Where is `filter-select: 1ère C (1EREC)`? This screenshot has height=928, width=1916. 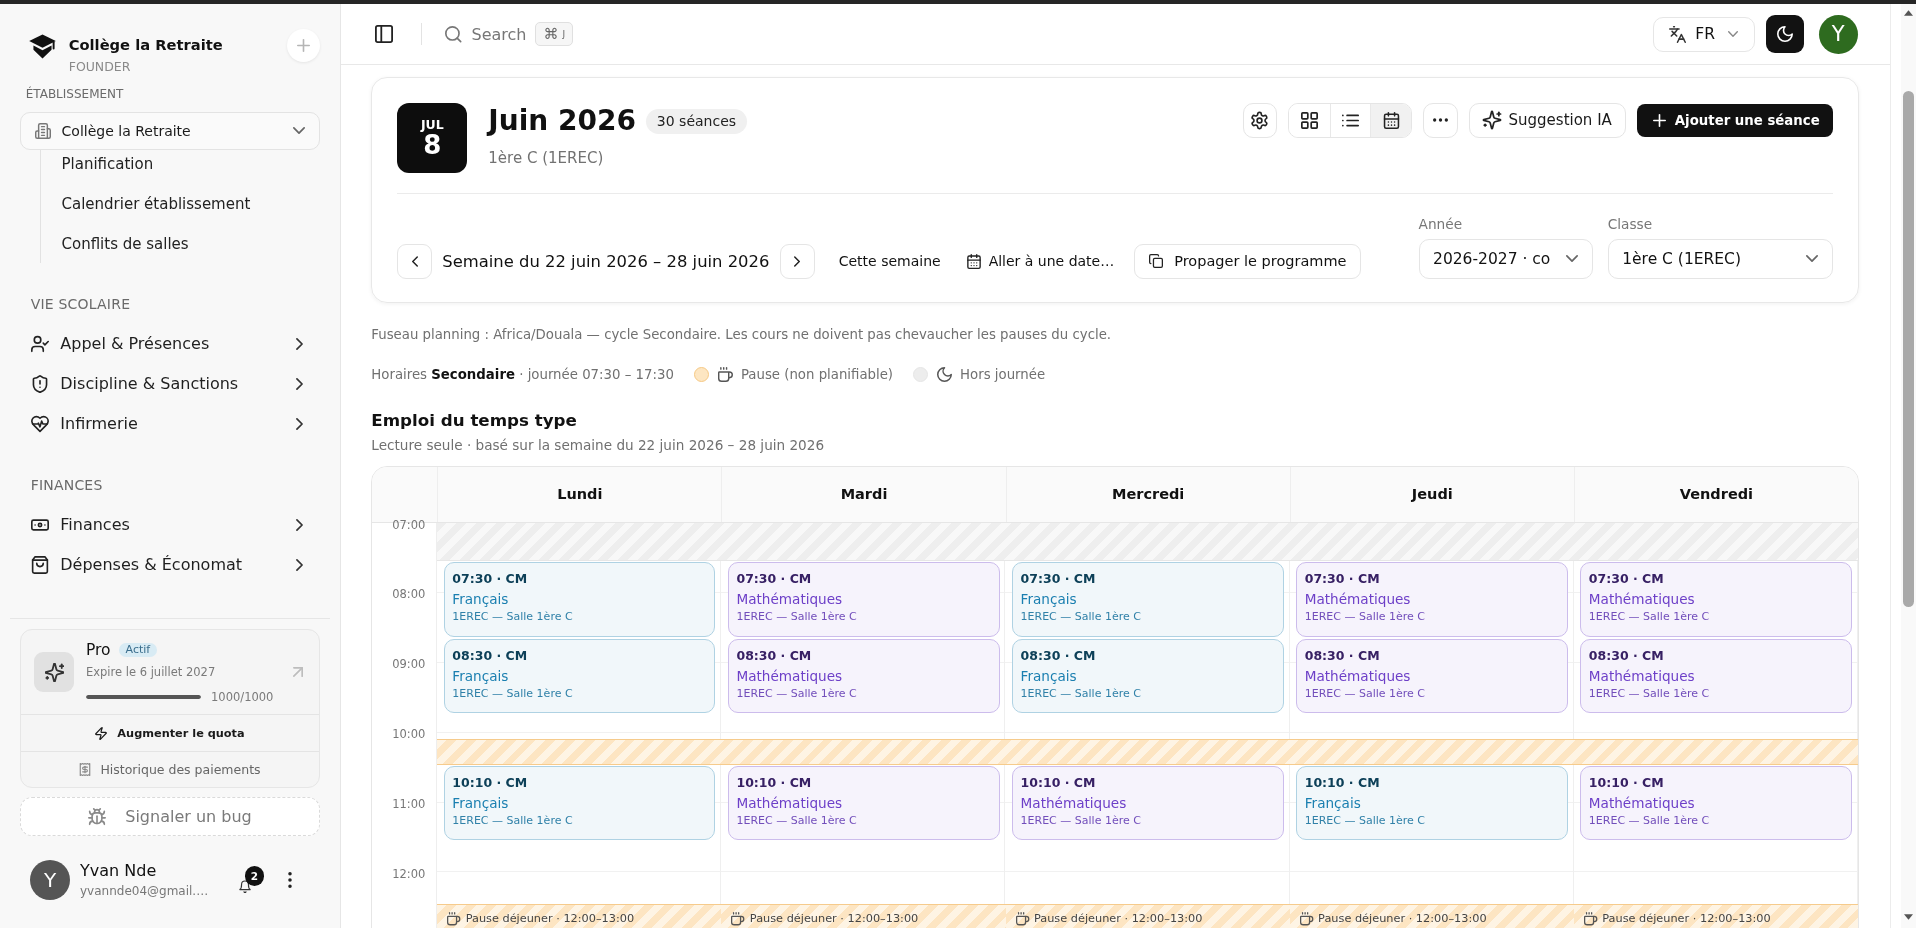 filter-select: 1ère C (1EREC) is located at coordinates (1720, 259).